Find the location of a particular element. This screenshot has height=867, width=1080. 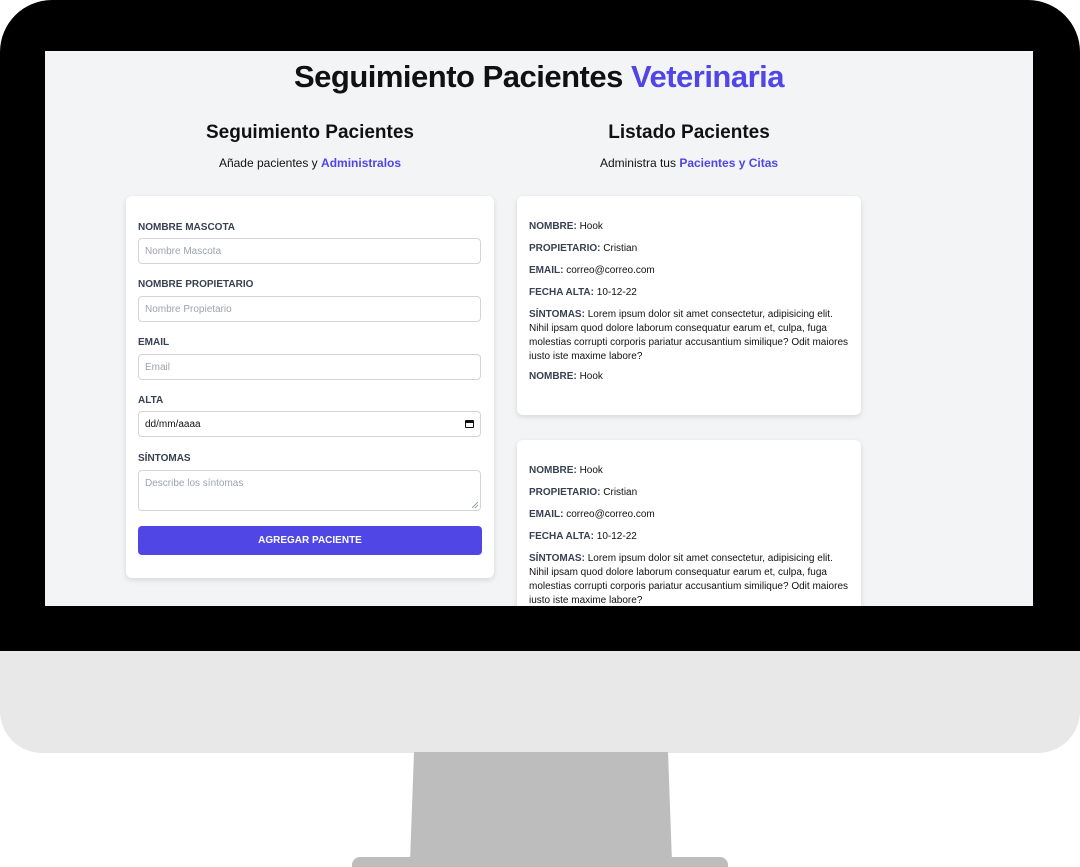

pet-name-placeholder: Nombre Mascota is located at coordinates (183, 251).